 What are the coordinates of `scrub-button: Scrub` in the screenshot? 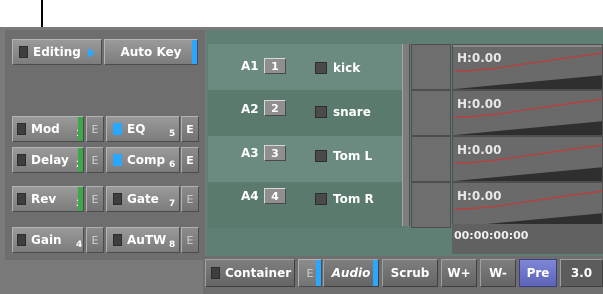 It's located at (410, 273).